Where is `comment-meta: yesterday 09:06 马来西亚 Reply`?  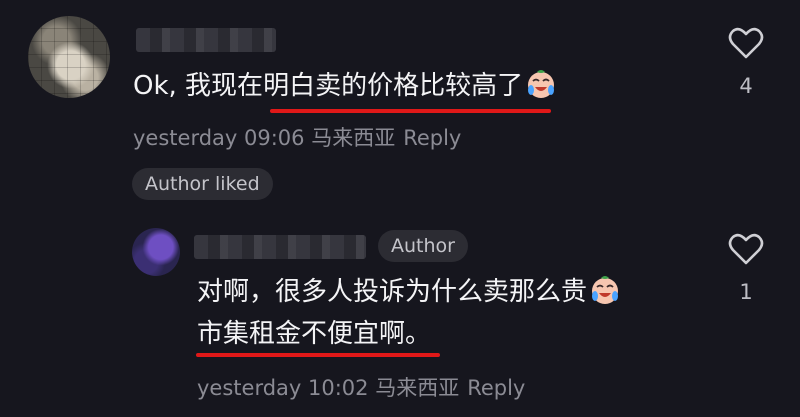
comment-meta: yesterday 09:06 马来西亚 Reply is located at coordinates (297, 137).